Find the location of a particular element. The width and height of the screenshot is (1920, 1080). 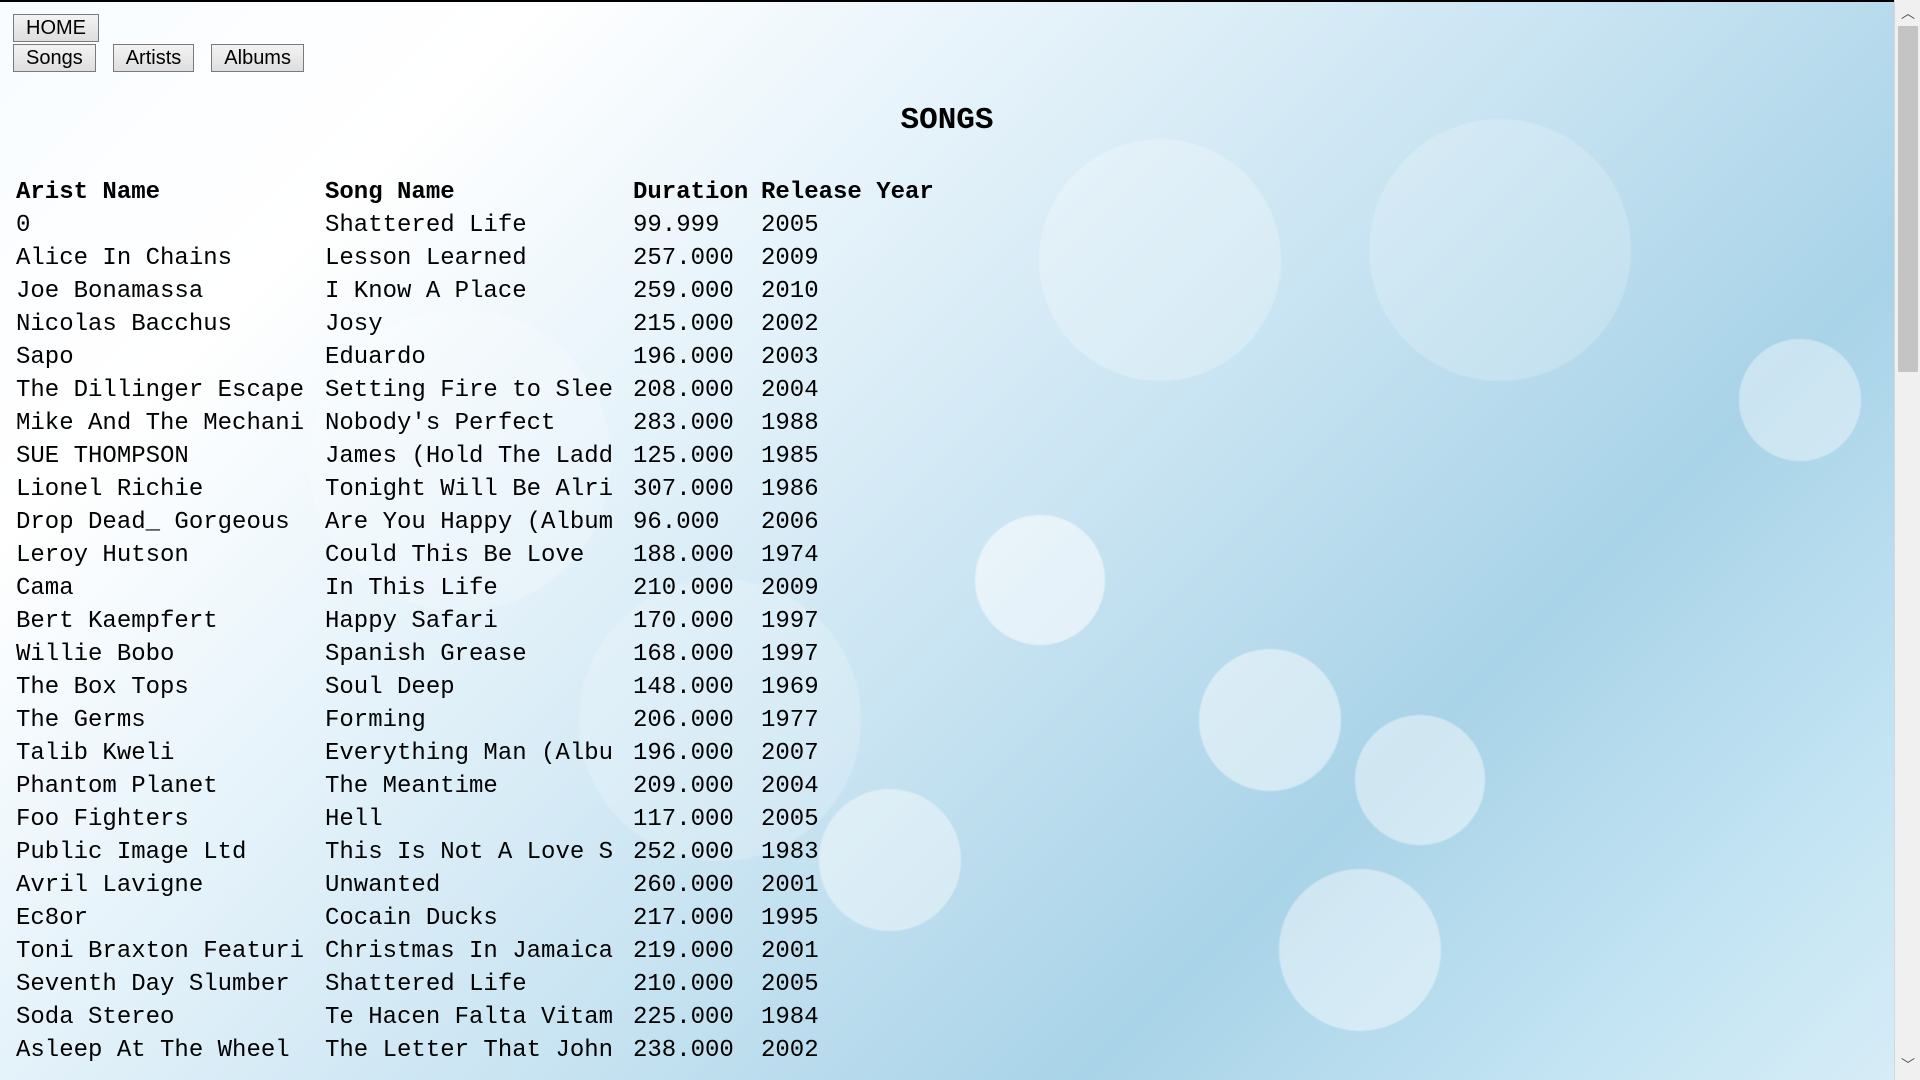

duration-cell: 225.000 is located at coordinates (683, 1017).